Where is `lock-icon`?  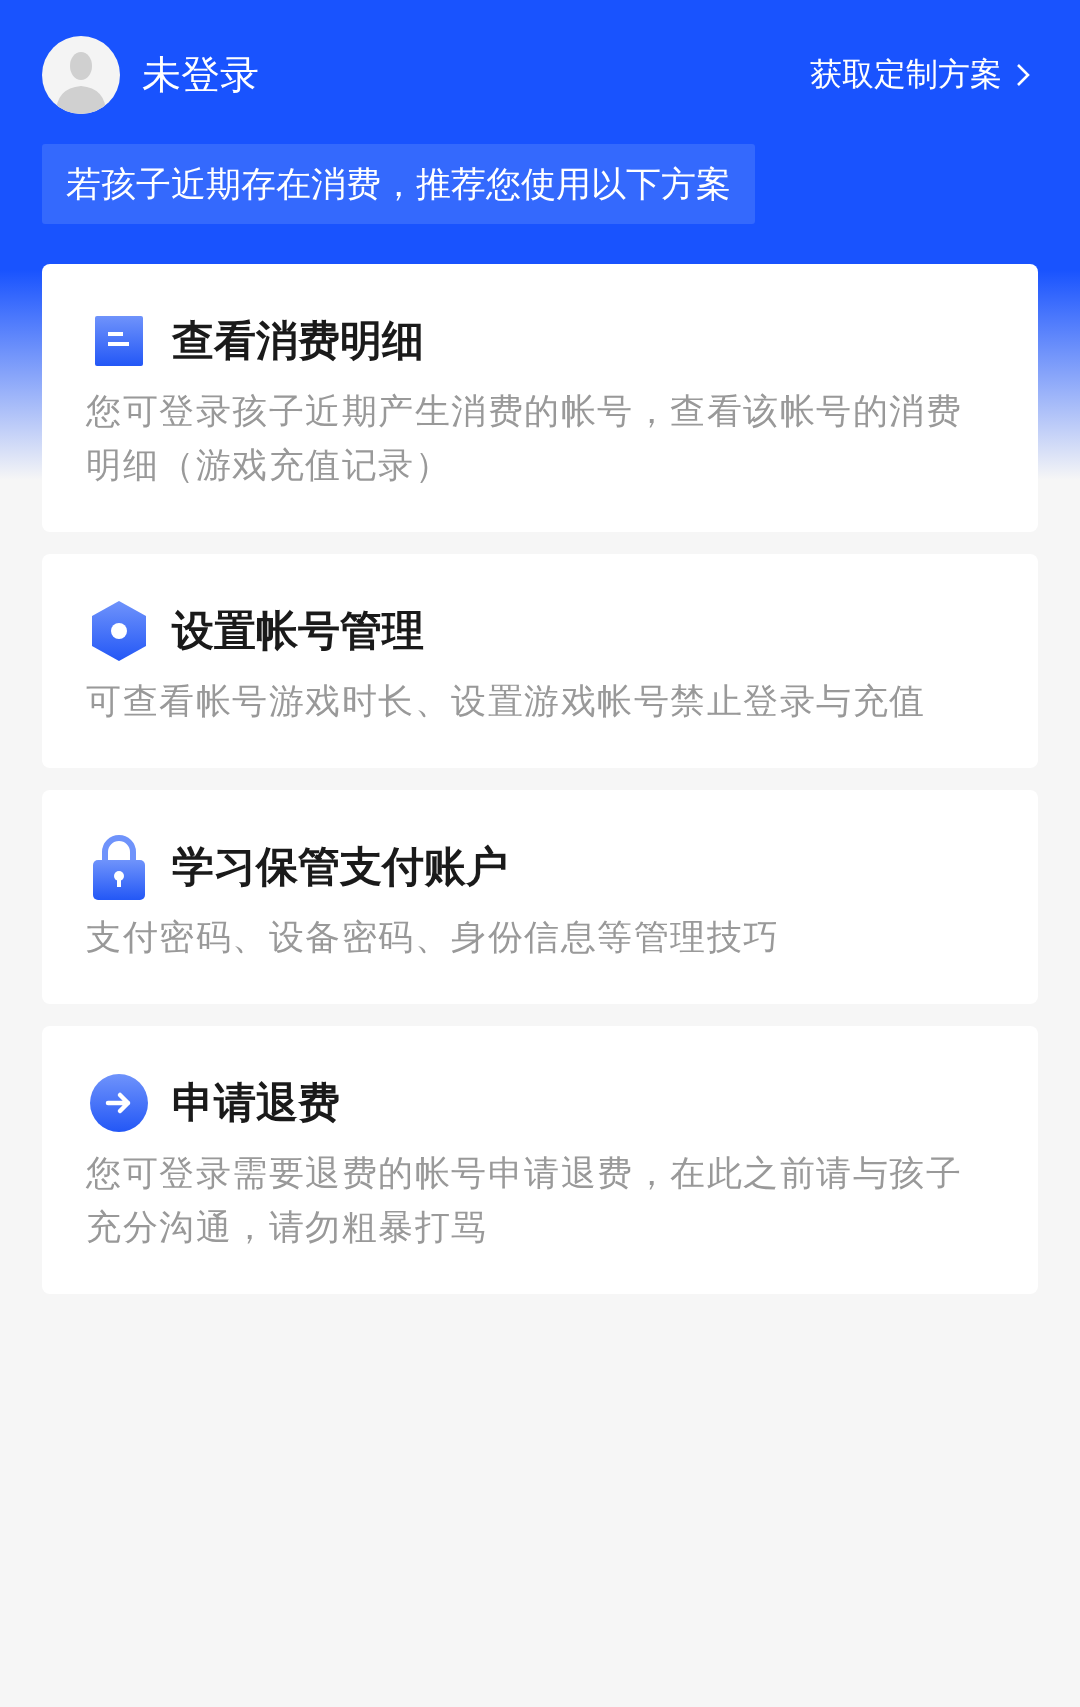
lock-icon is located at coordinates (119, 867).